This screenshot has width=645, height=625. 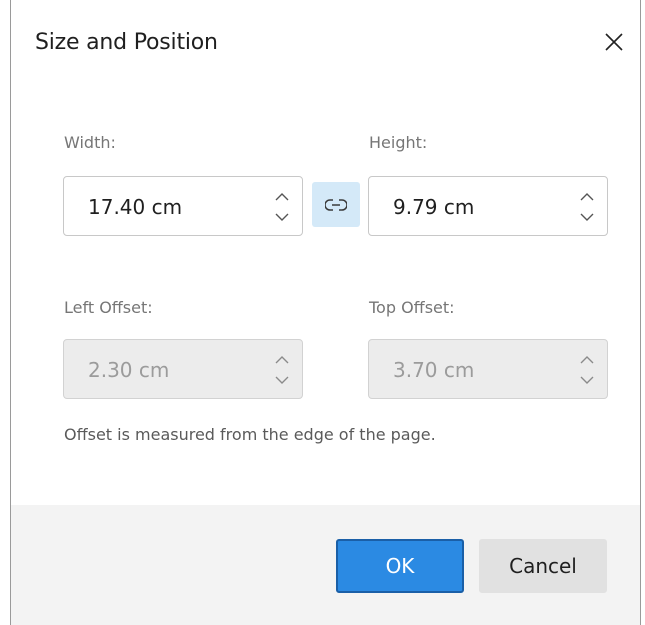 I want to click on left-offset-label: Left Offset:, so click(x=108, y=307).